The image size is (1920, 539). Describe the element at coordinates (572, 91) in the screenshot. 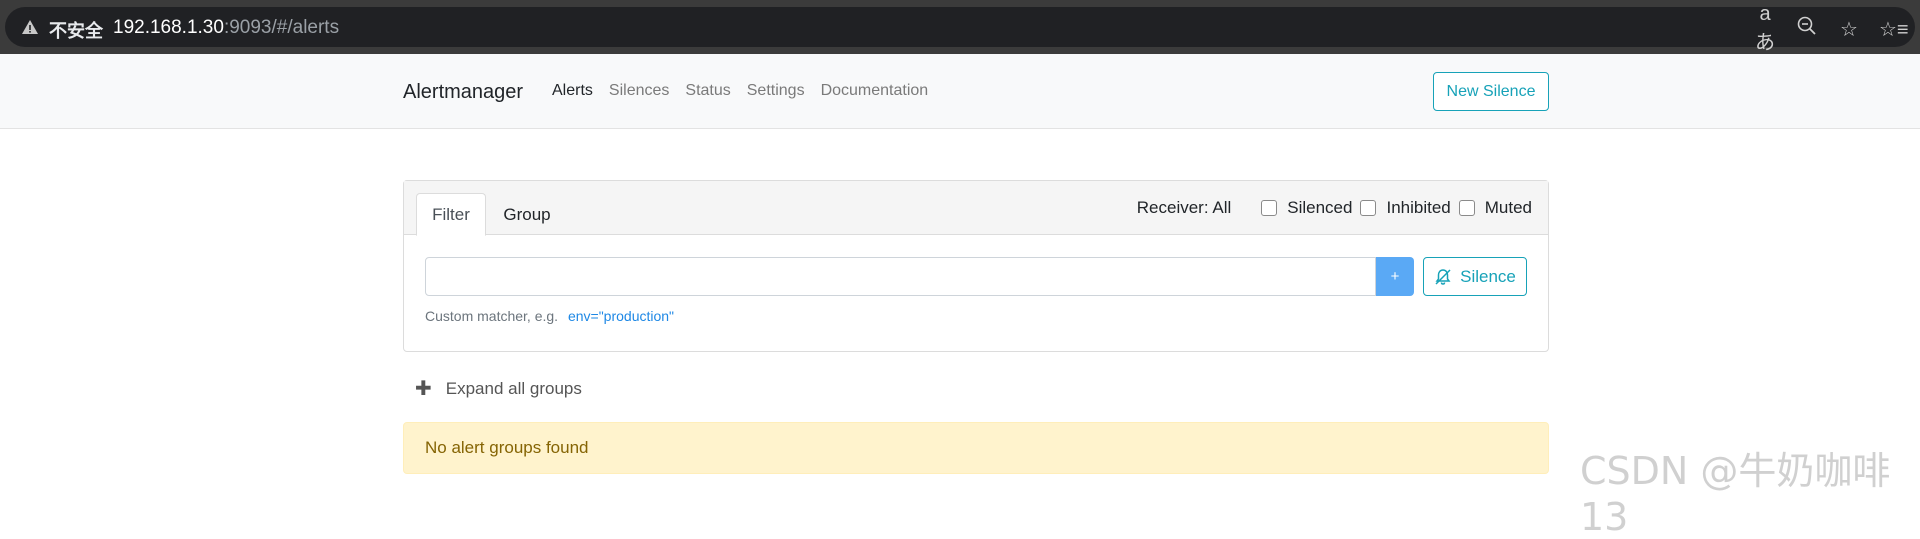

I see `nav-alerts: Alerts` at that location.